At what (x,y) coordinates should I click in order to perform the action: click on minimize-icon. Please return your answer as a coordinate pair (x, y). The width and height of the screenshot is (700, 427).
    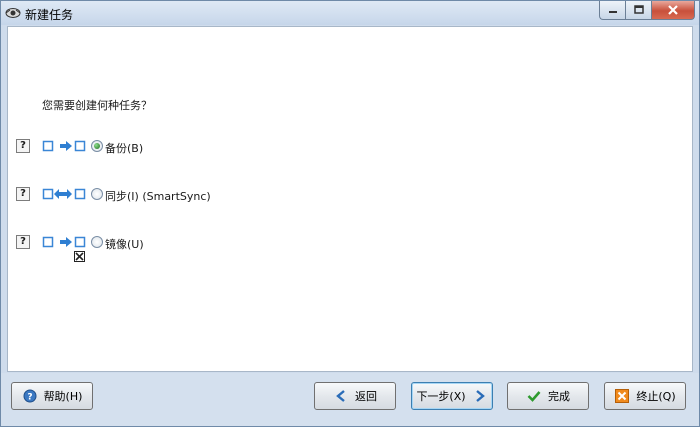
    Looking at the image, I should click on (612, 12).